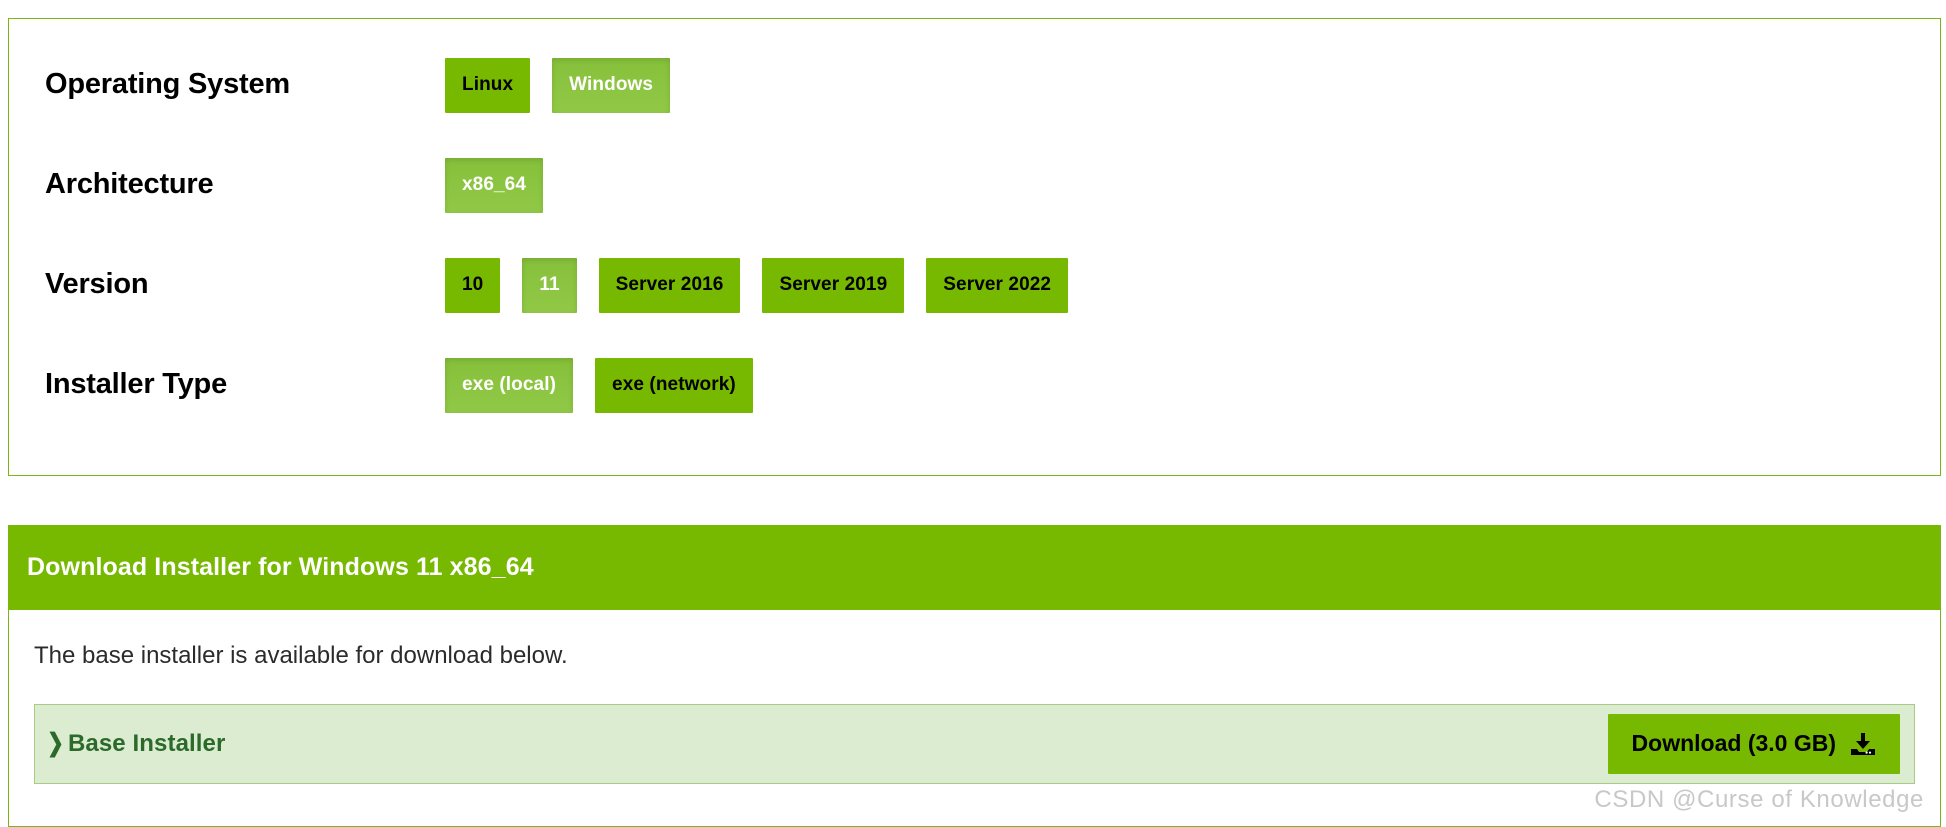  What do you see at coordinates (136, 384) in the screenshot?
I see `row-label-installer-type: Installer Type` at bounding box center [136, 384].